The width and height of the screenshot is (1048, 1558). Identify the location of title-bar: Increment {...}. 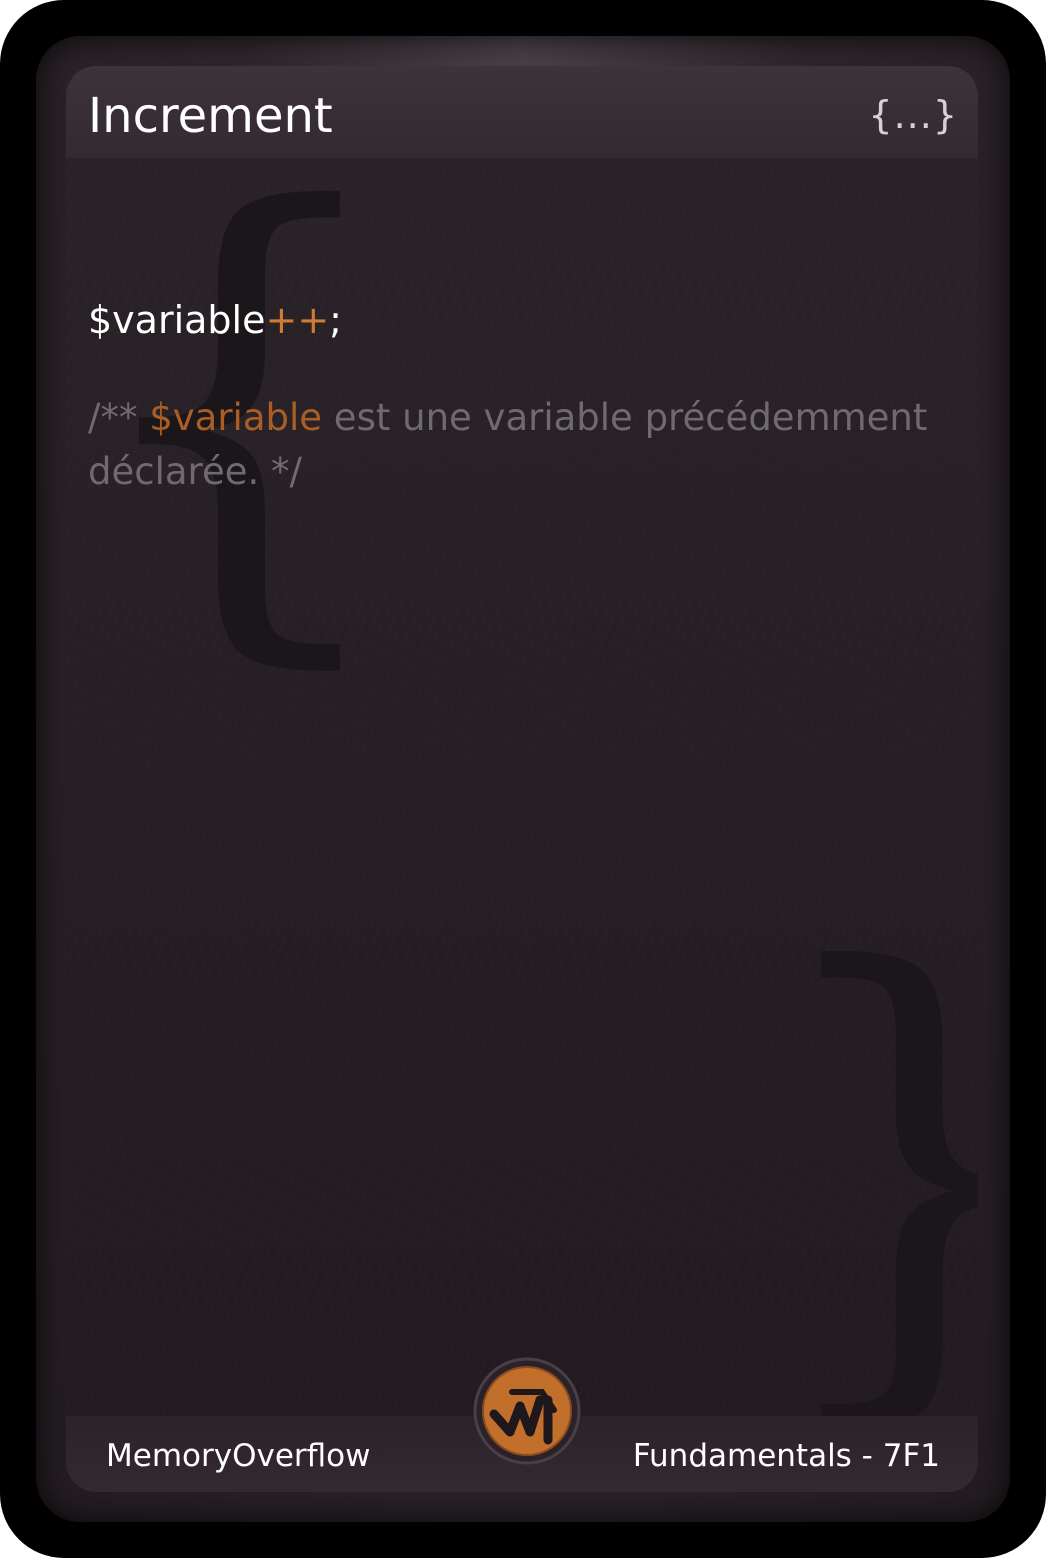
(522, 112).